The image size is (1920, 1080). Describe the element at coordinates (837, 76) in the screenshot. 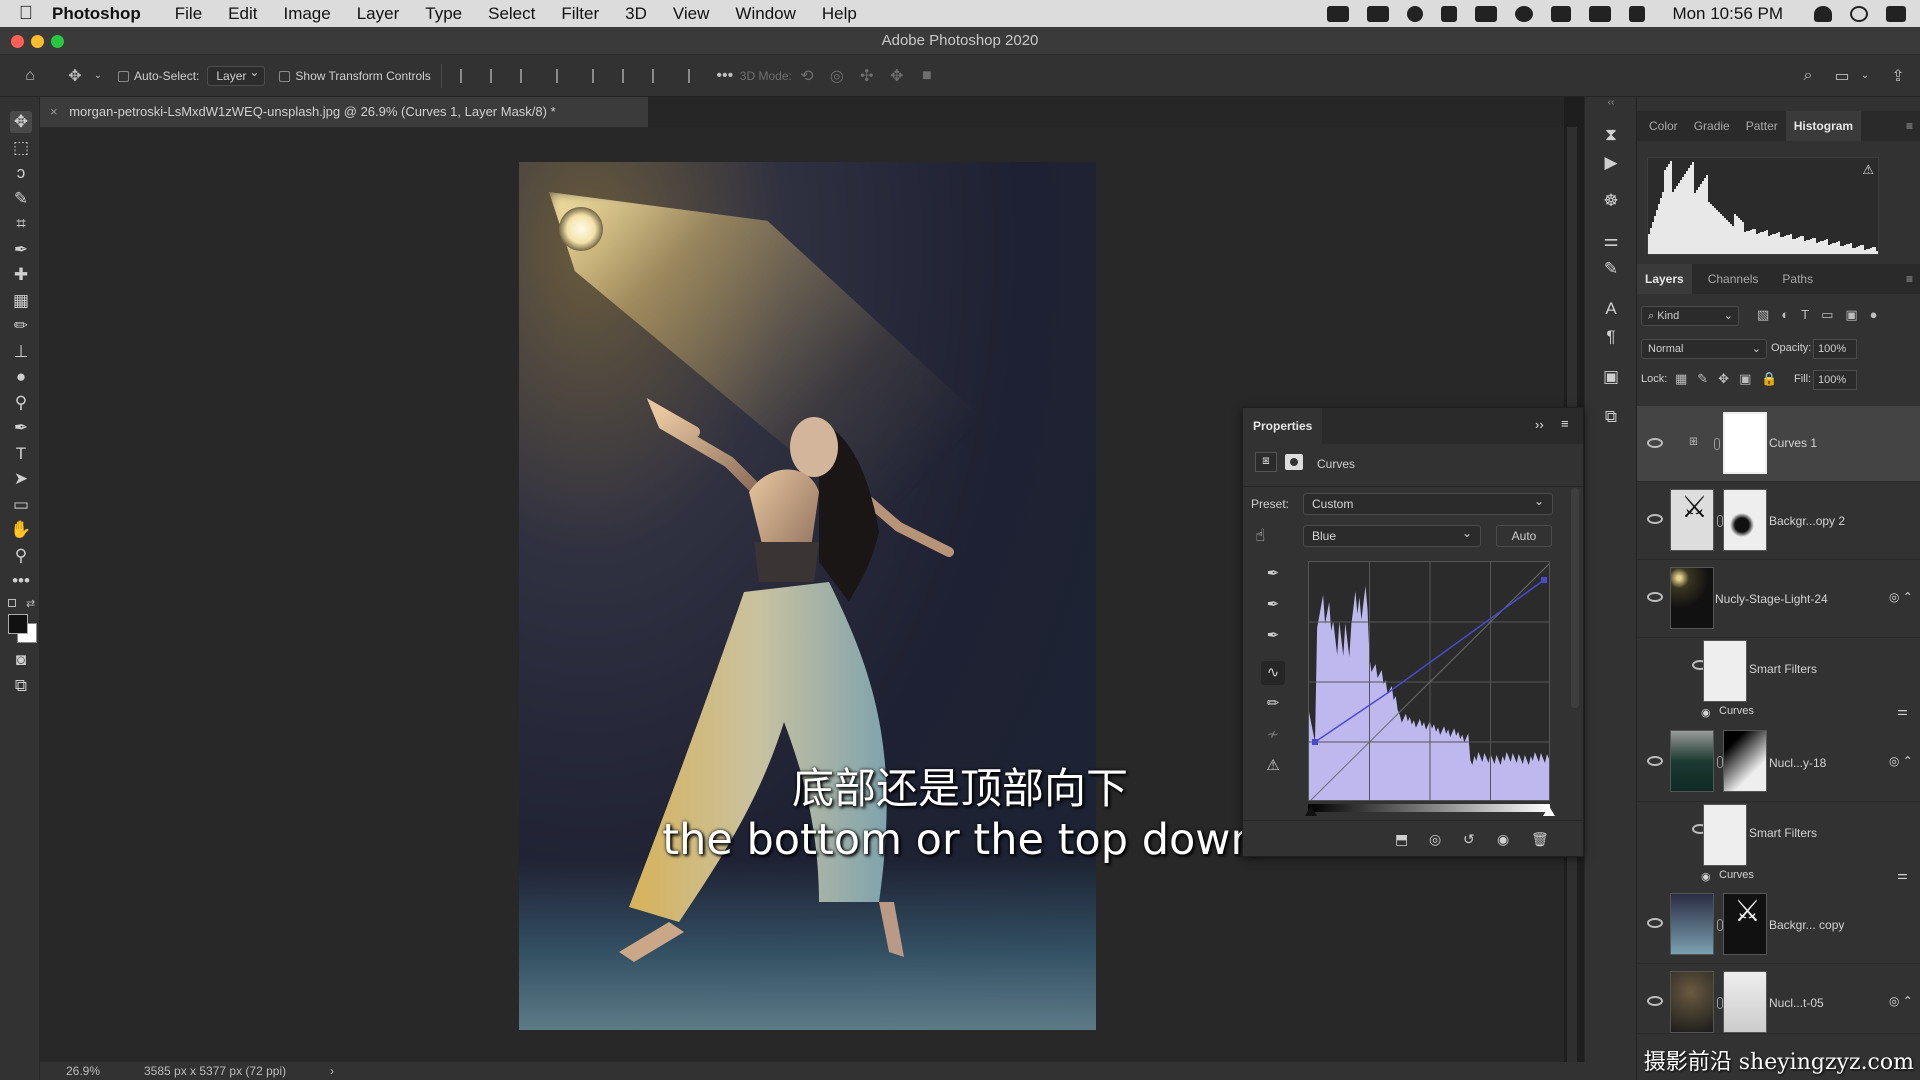

I see `3d-roll-icon: ◎` at that location.